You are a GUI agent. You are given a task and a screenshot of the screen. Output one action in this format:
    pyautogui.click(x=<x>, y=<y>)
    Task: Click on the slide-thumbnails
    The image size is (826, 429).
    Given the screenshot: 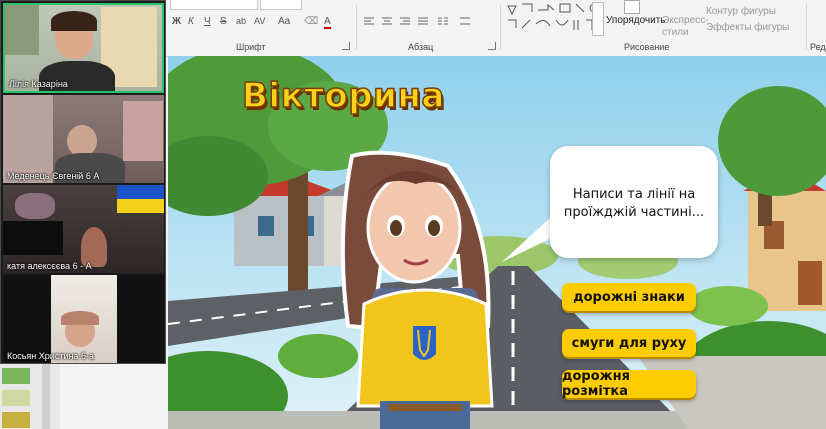 What is the action you would take?
    pyautogui.click(x=30, y=396)
    